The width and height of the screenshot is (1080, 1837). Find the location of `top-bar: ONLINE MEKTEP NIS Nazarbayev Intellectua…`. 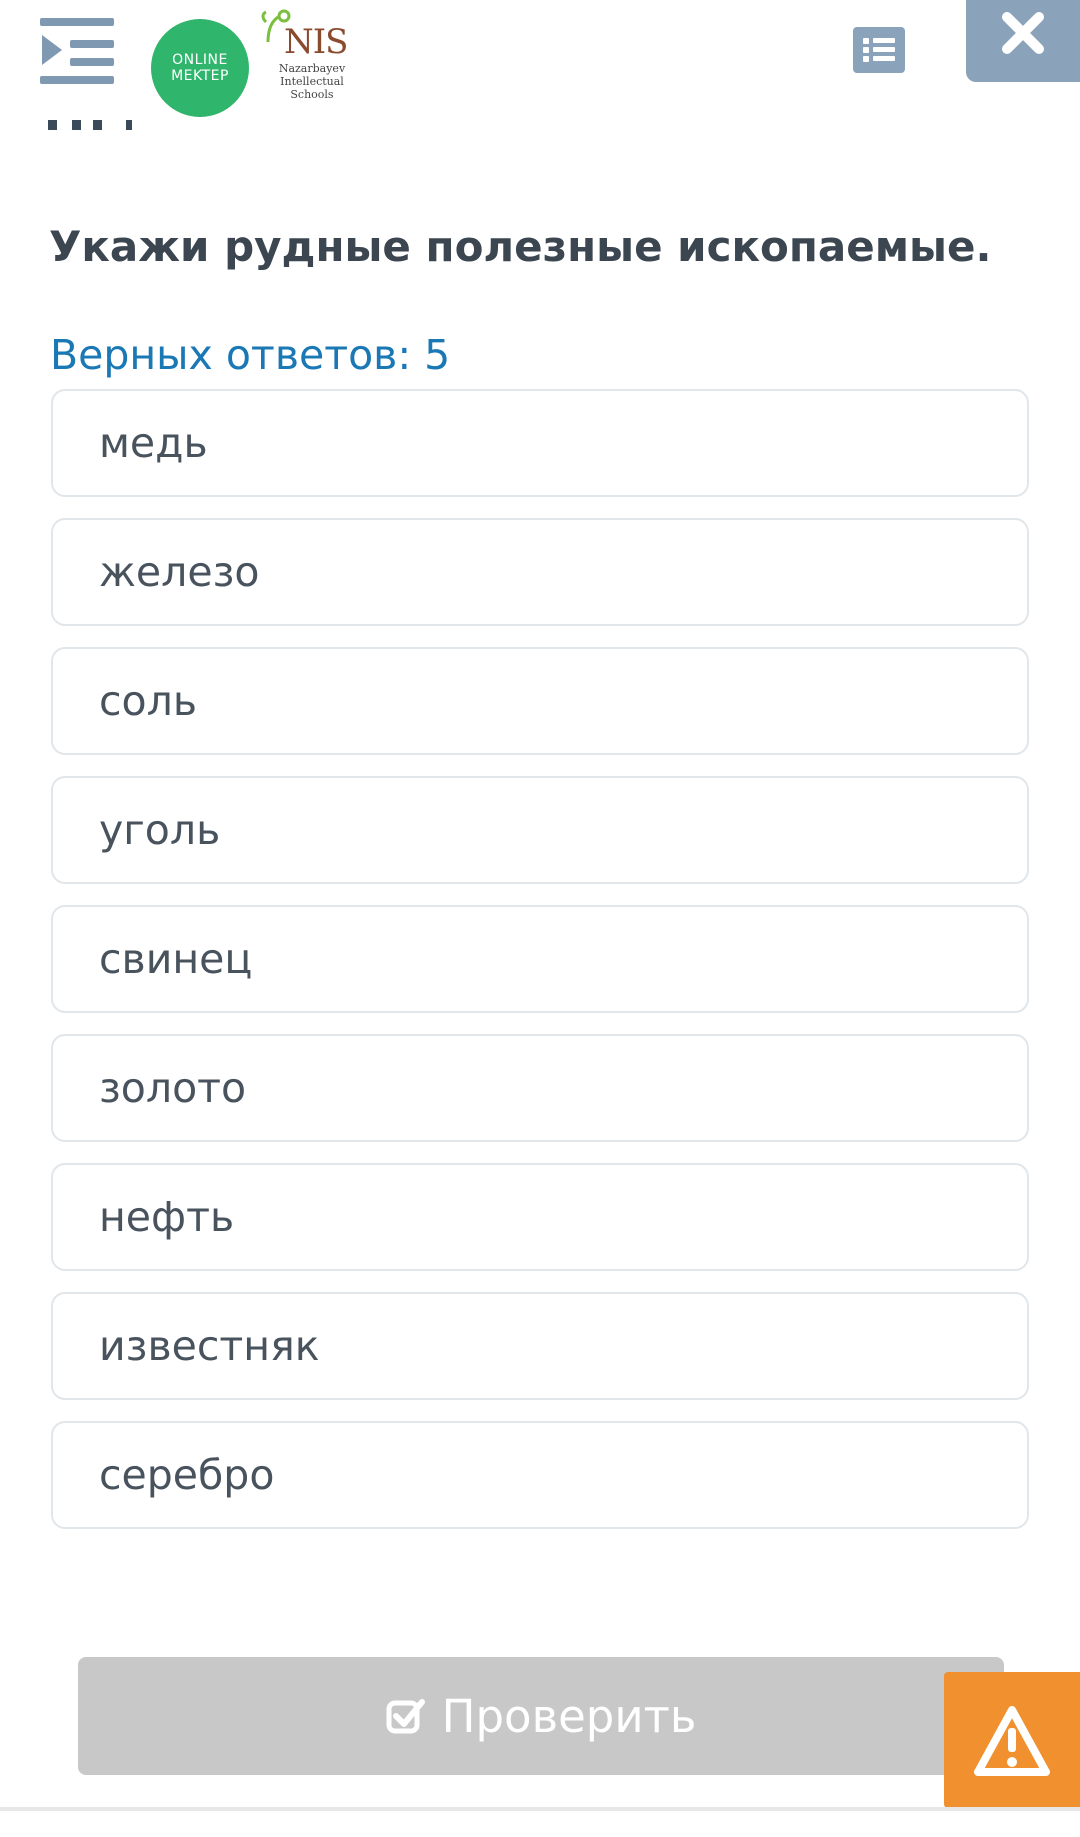

top-bar: ONLINE MEKTEP NIS Nazarbayev Intellectua… is located at coordinates (540, 58).